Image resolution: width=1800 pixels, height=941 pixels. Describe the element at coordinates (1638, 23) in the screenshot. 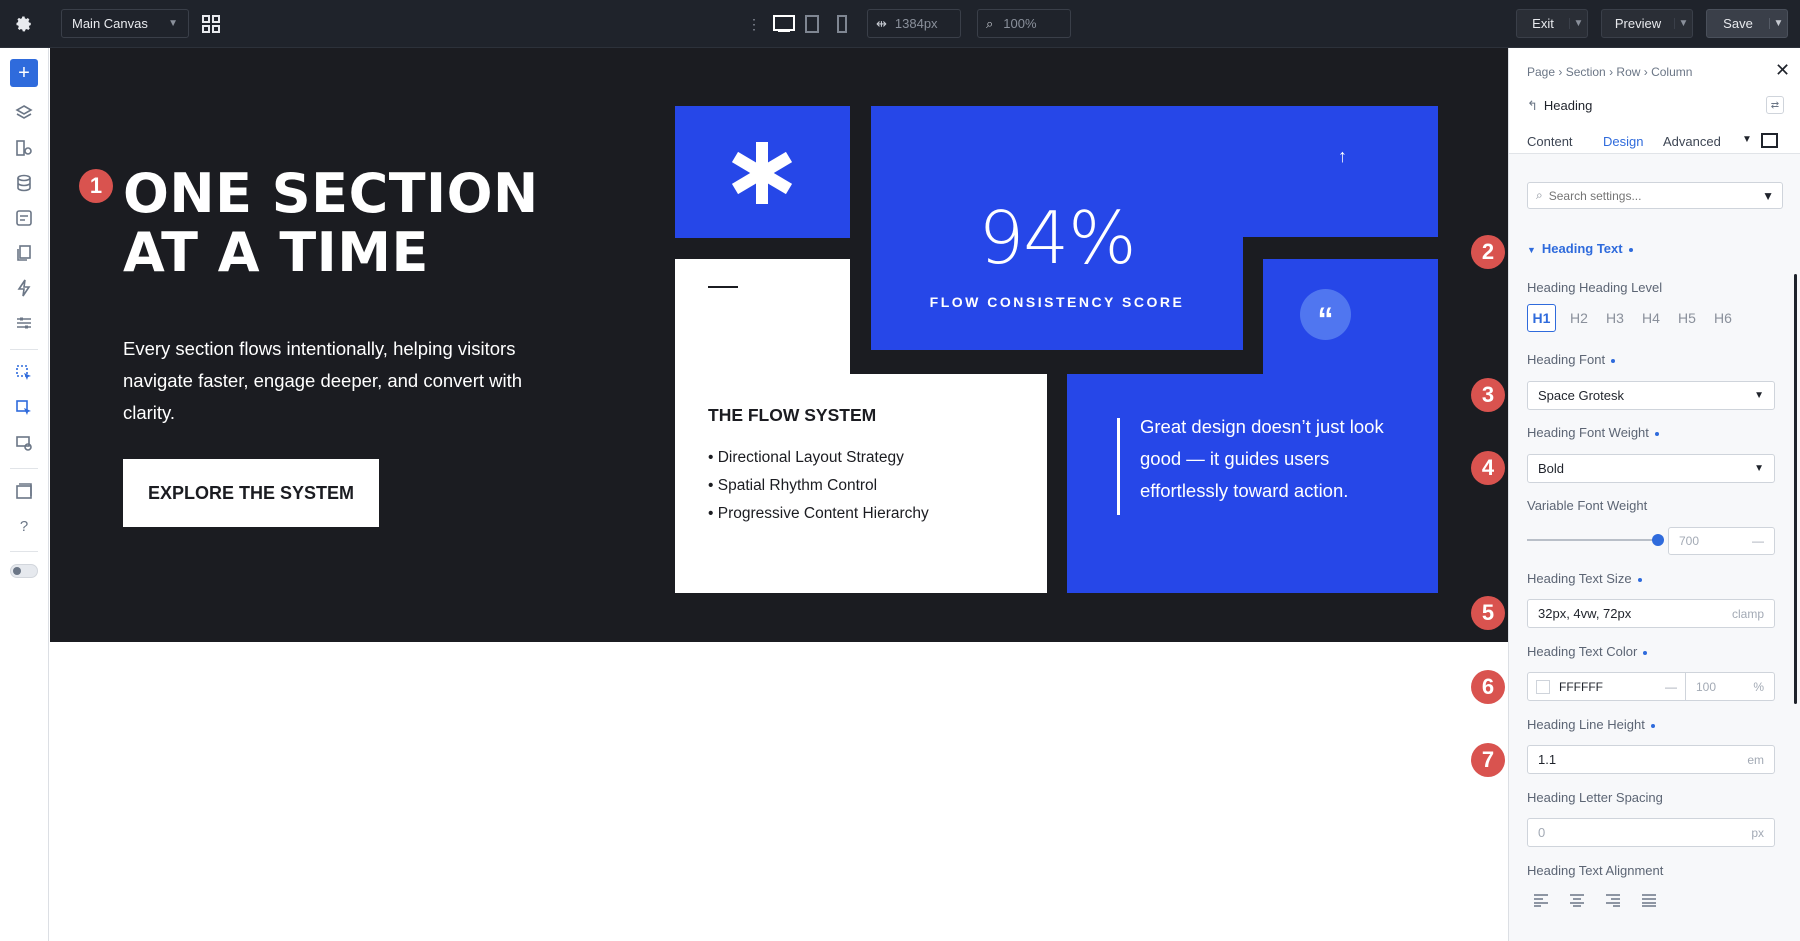

I see `preview-button: Preview` at that location.